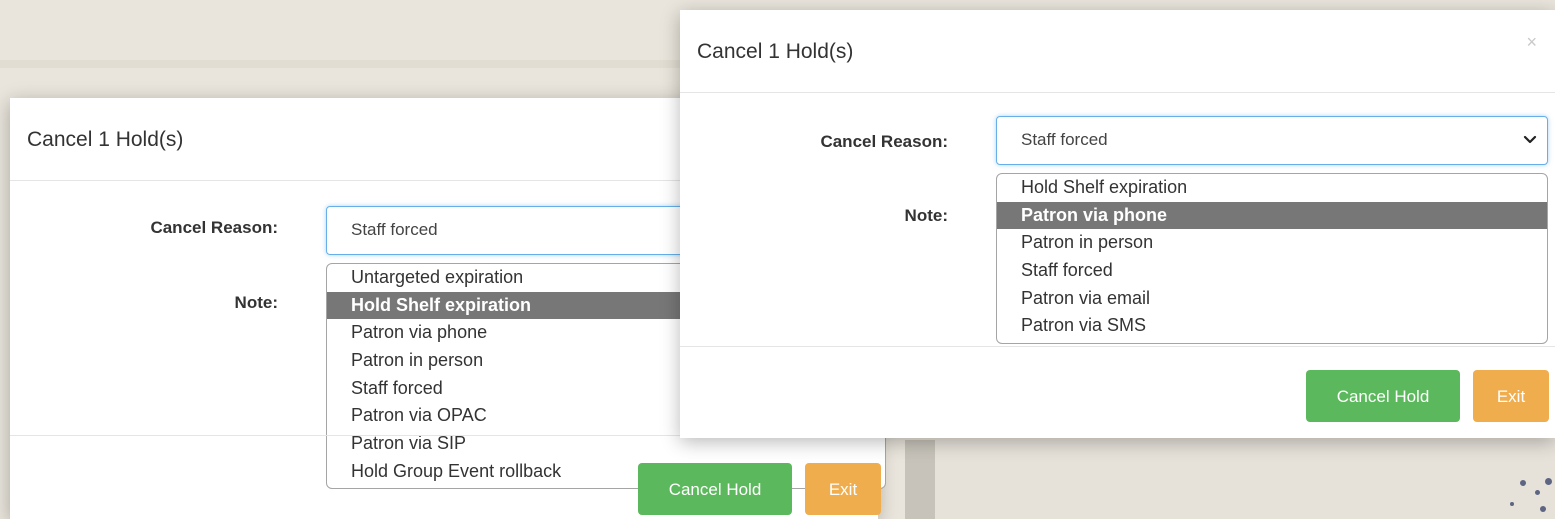  I want to click on option-hold-group-event-rollback: Hold Group Event rollback, so click(606, 472).